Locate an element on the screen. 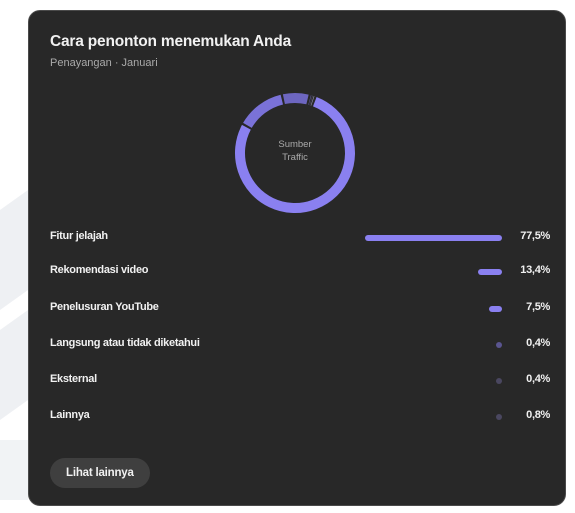 The height and width of the screenshot is (513, 575). traffic-source-value: 77,5% is located at coordinates (535, 236).